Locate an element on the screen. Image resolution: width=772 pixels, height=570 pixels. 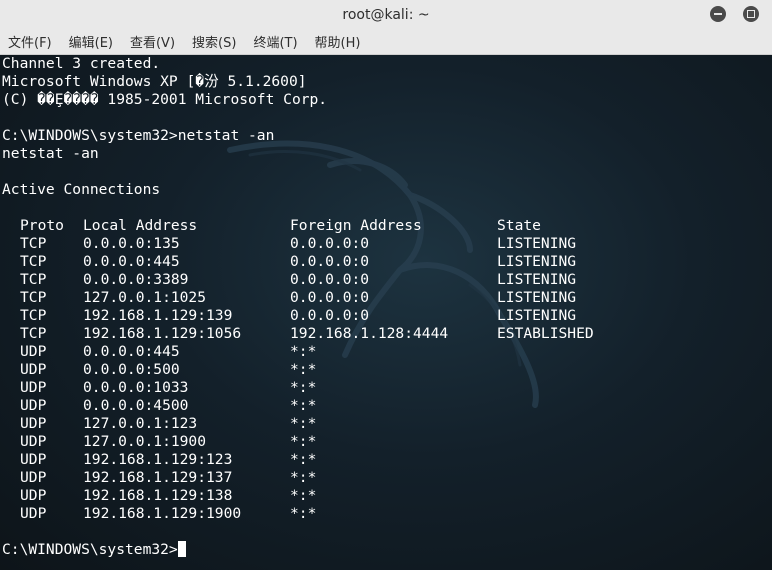
menu-file: 文件(F) is located at coordinates (30, 41).